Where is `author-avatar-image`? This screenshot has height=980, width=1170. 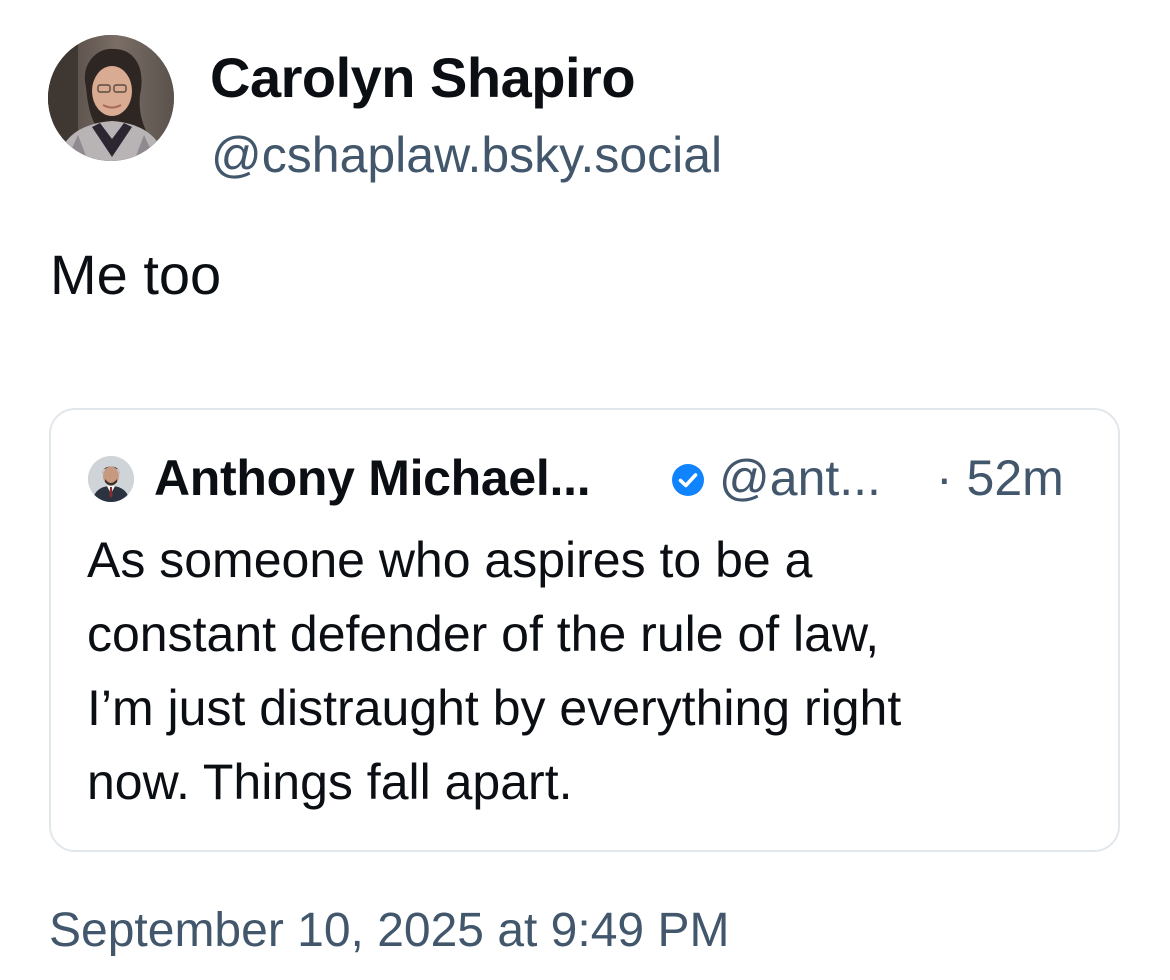 author-avatar-image is located at coordinates (111, 98).